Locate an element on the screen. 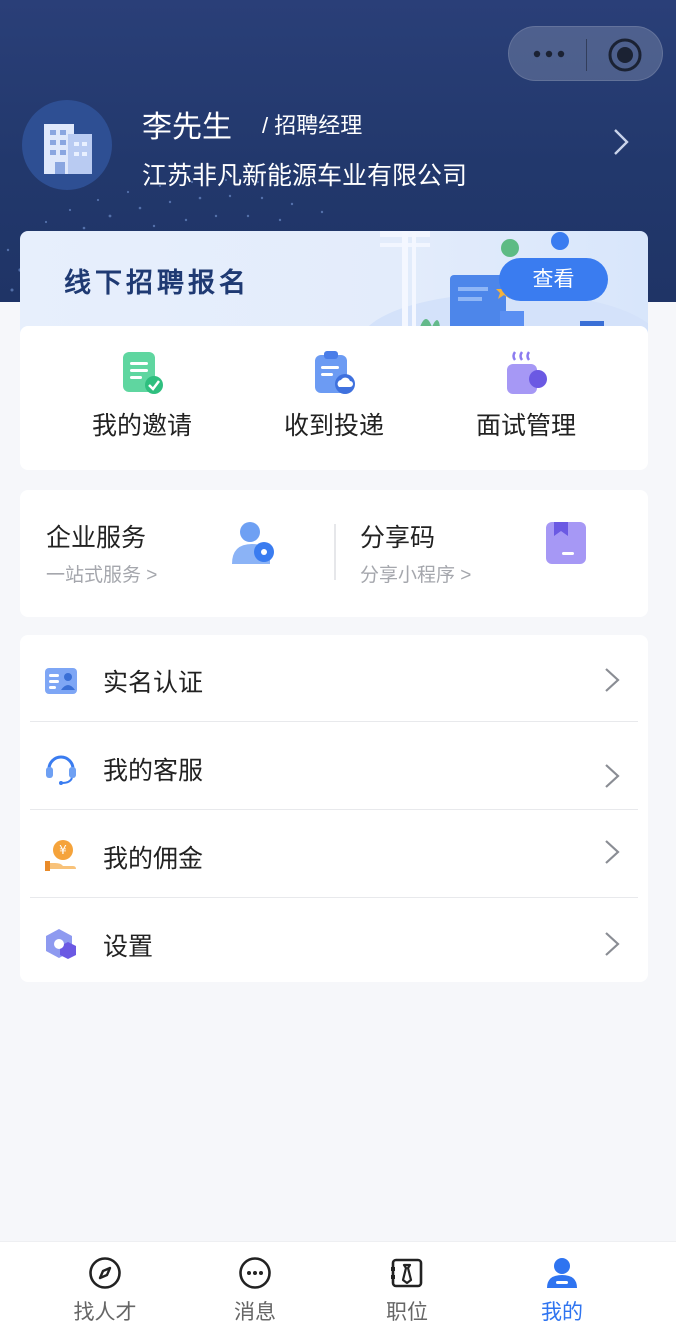 This screenshot has width=676, height=1334. tab-find-talent: 找人才 is located at coordinates (105, 1288).